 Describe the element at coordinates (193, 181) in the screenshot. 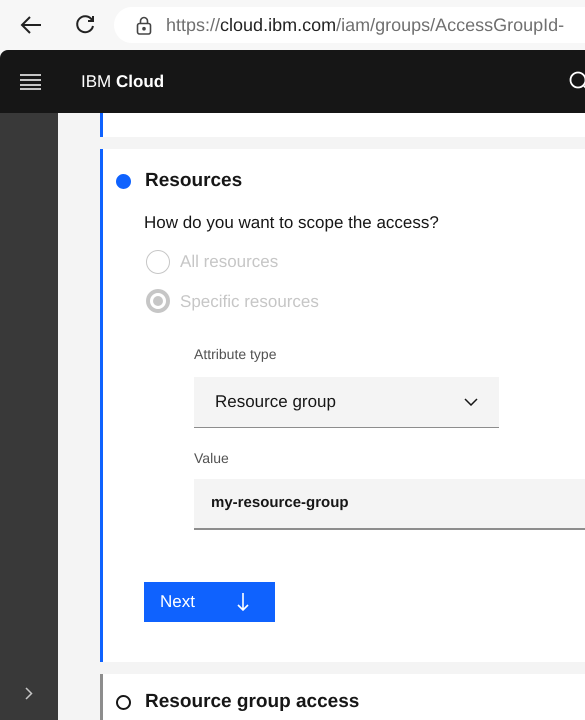

I see `step-title: Resources` at that location.